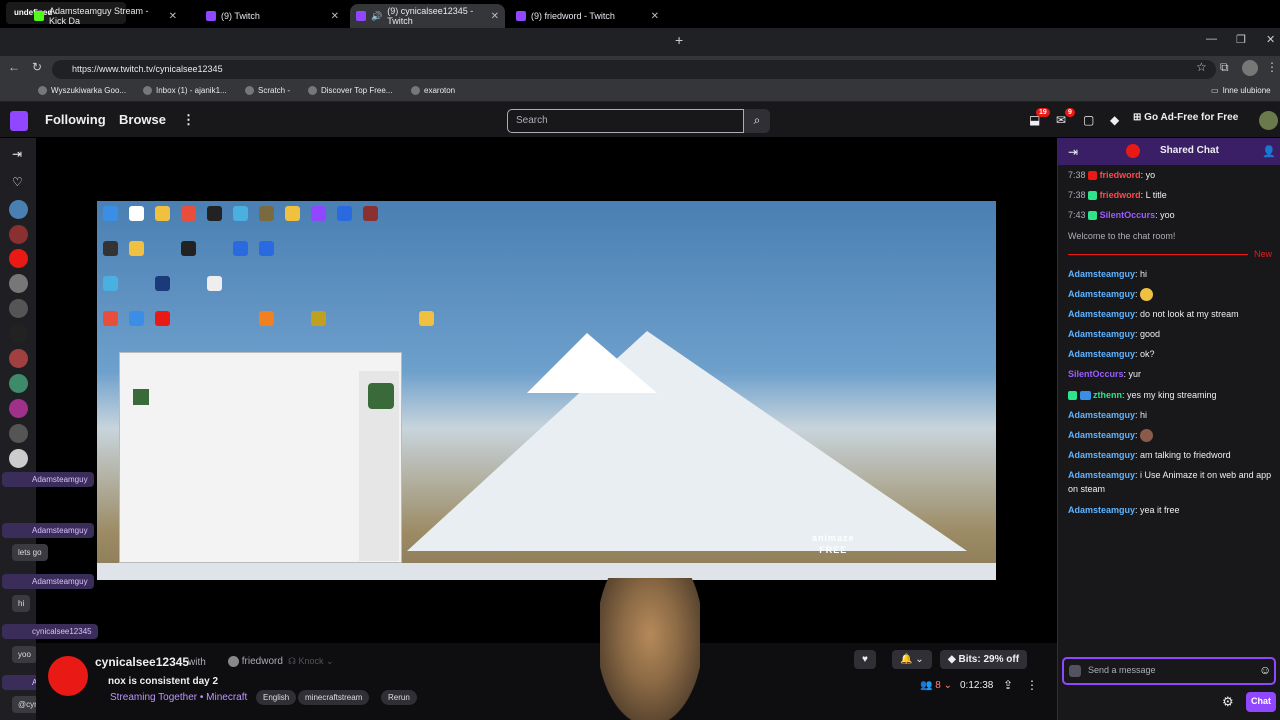 The image size is (1280, 720). Describe the element at coordinates (1032, 685) in the screenshot. I see `more-options-icon: ⋮` at that location.